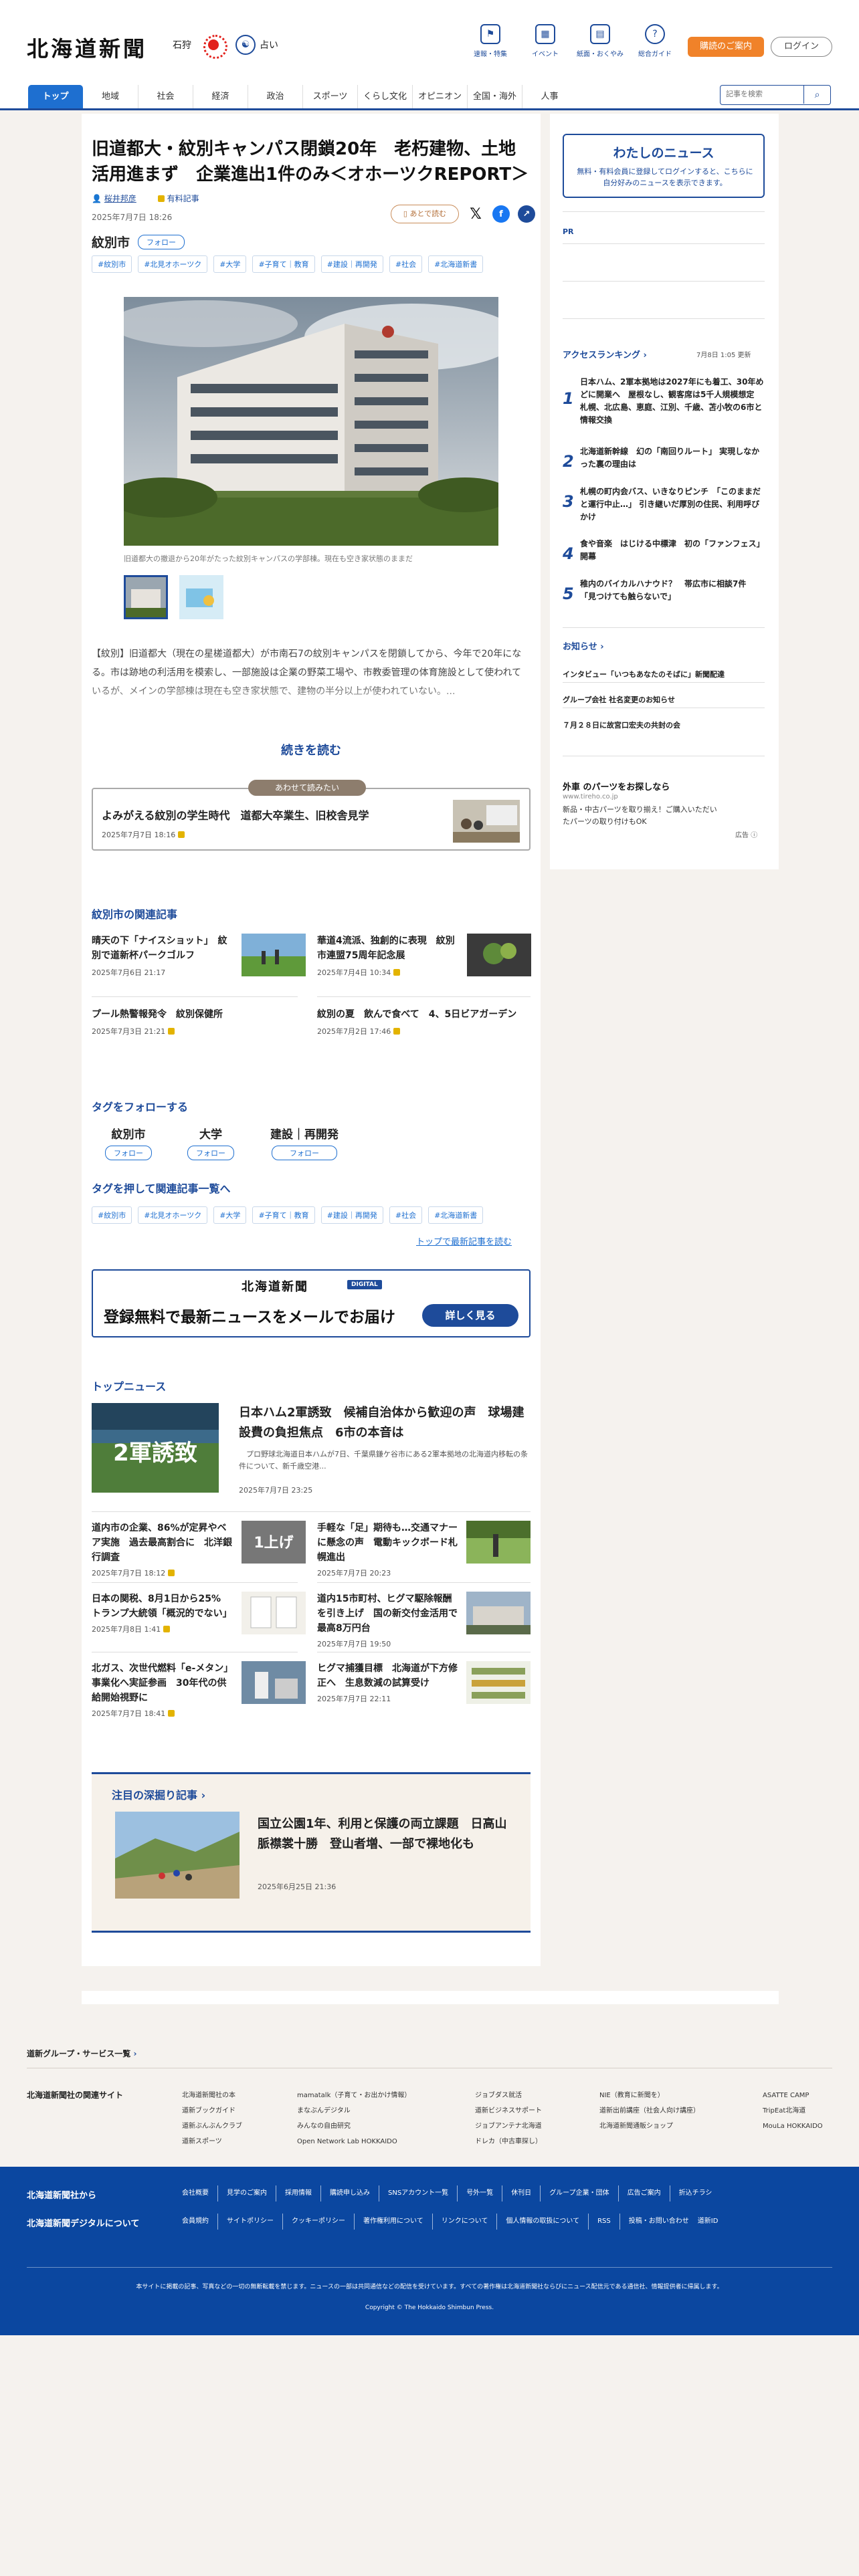 The height and width of the screenshot is (2576, 859). Describe the element at coordinates (354, 2126) in the screenshot. I see `footer-link: みんなの自由研究` at that location.